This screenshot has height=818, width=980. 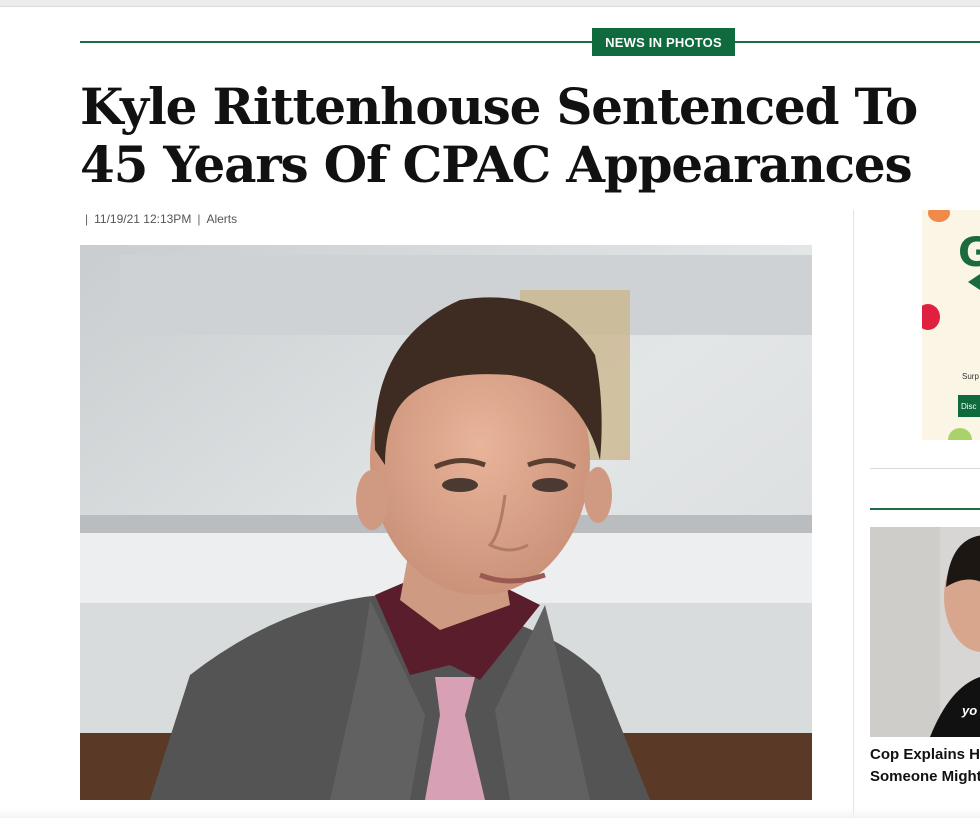 What do you see at coordinates (969, 253) in the screenshot?
I see `ad-brand-letter: G` at bounding box center [969, 253].